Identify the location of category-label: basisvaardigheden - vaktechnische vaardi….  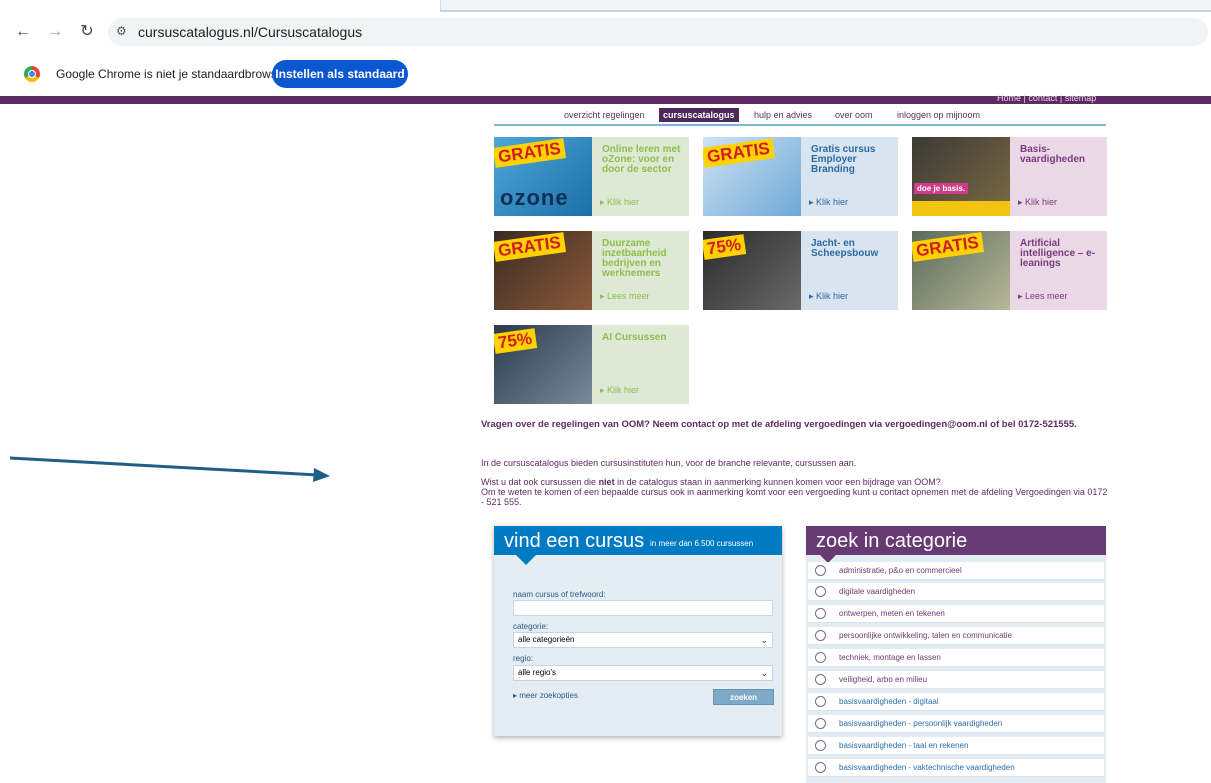
(927, 767).